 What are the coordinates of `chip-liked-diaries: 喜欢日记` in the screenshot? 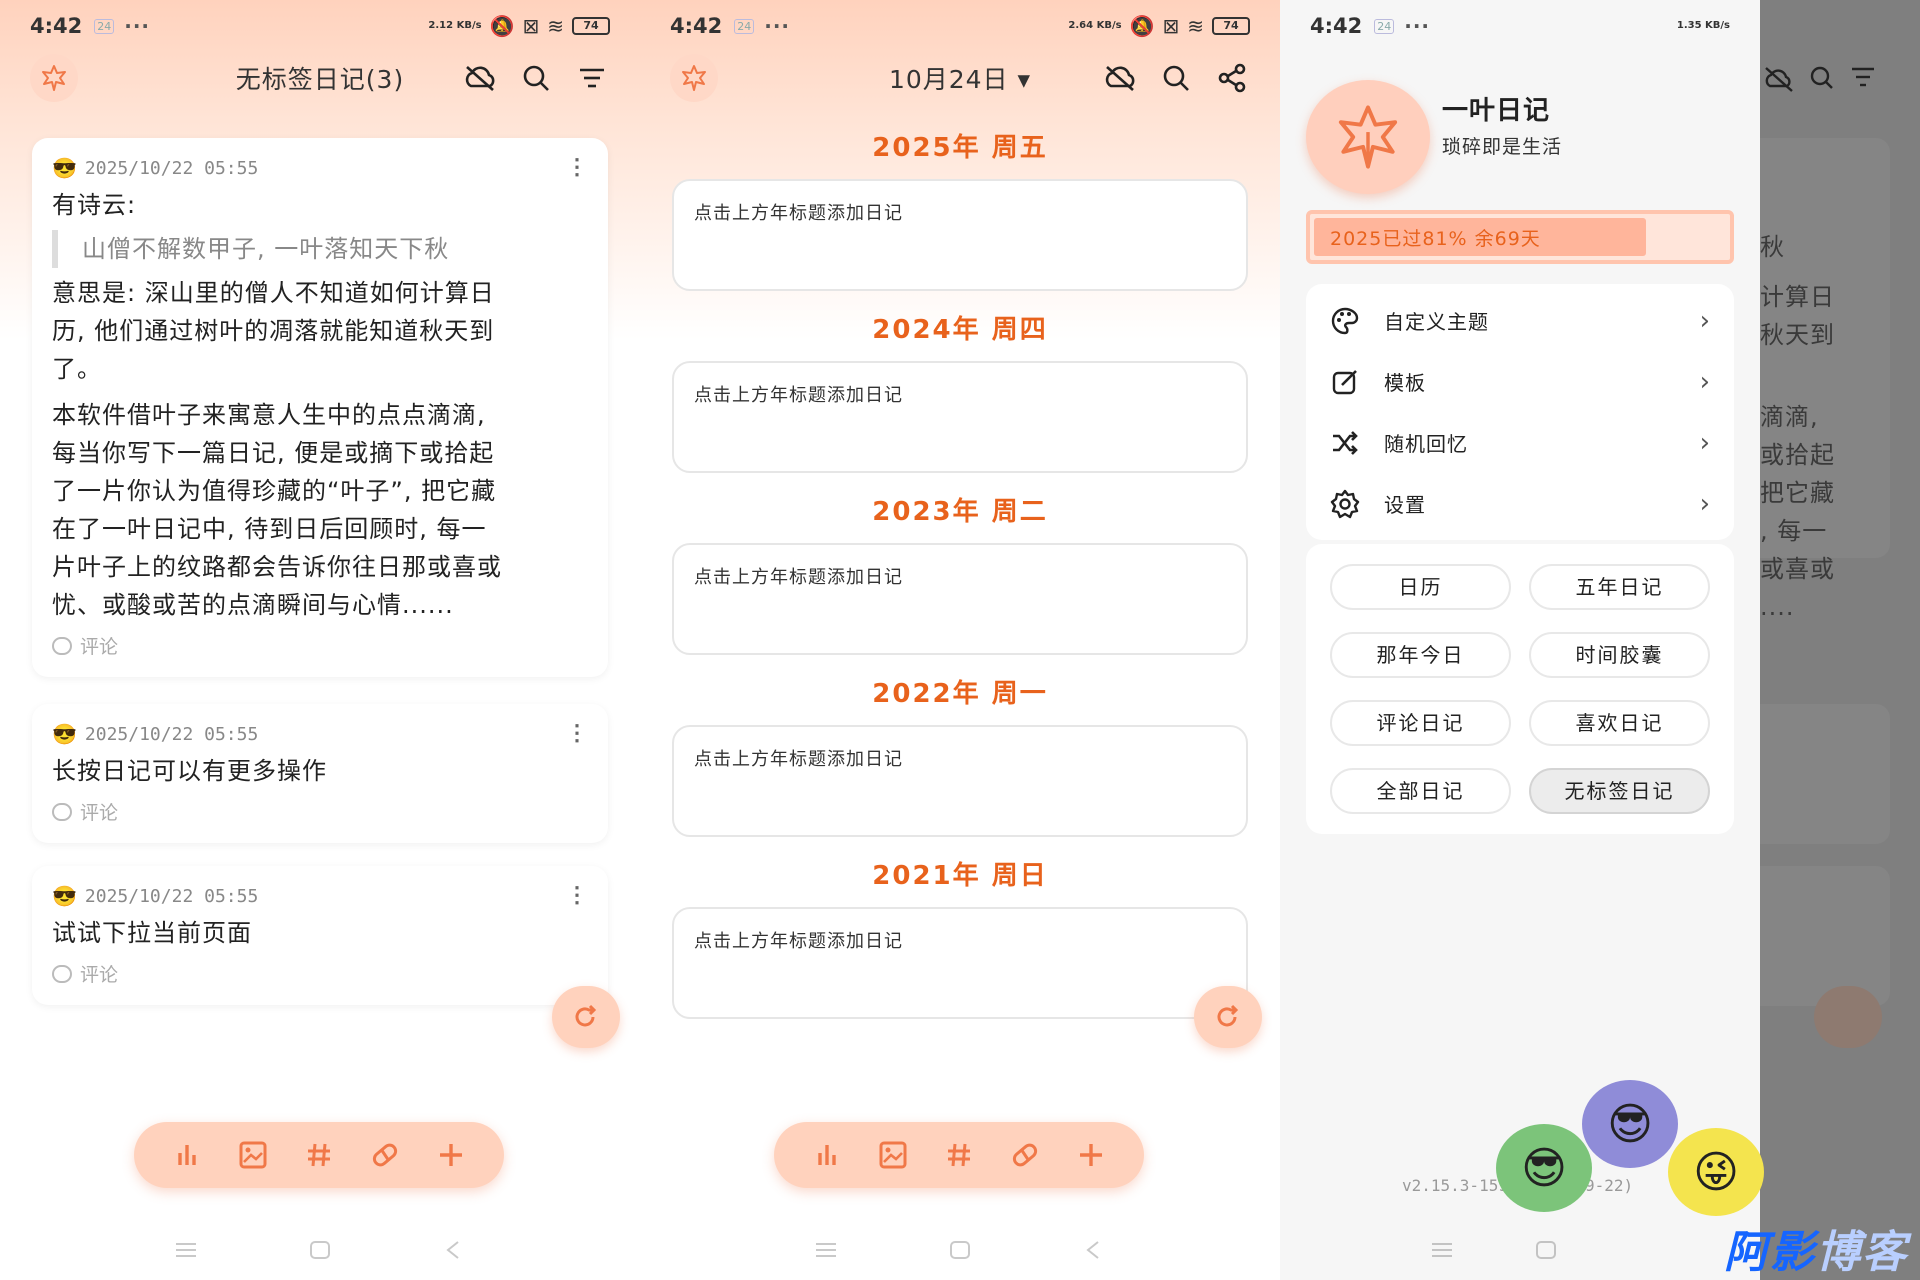 It's located at (1619, 723).